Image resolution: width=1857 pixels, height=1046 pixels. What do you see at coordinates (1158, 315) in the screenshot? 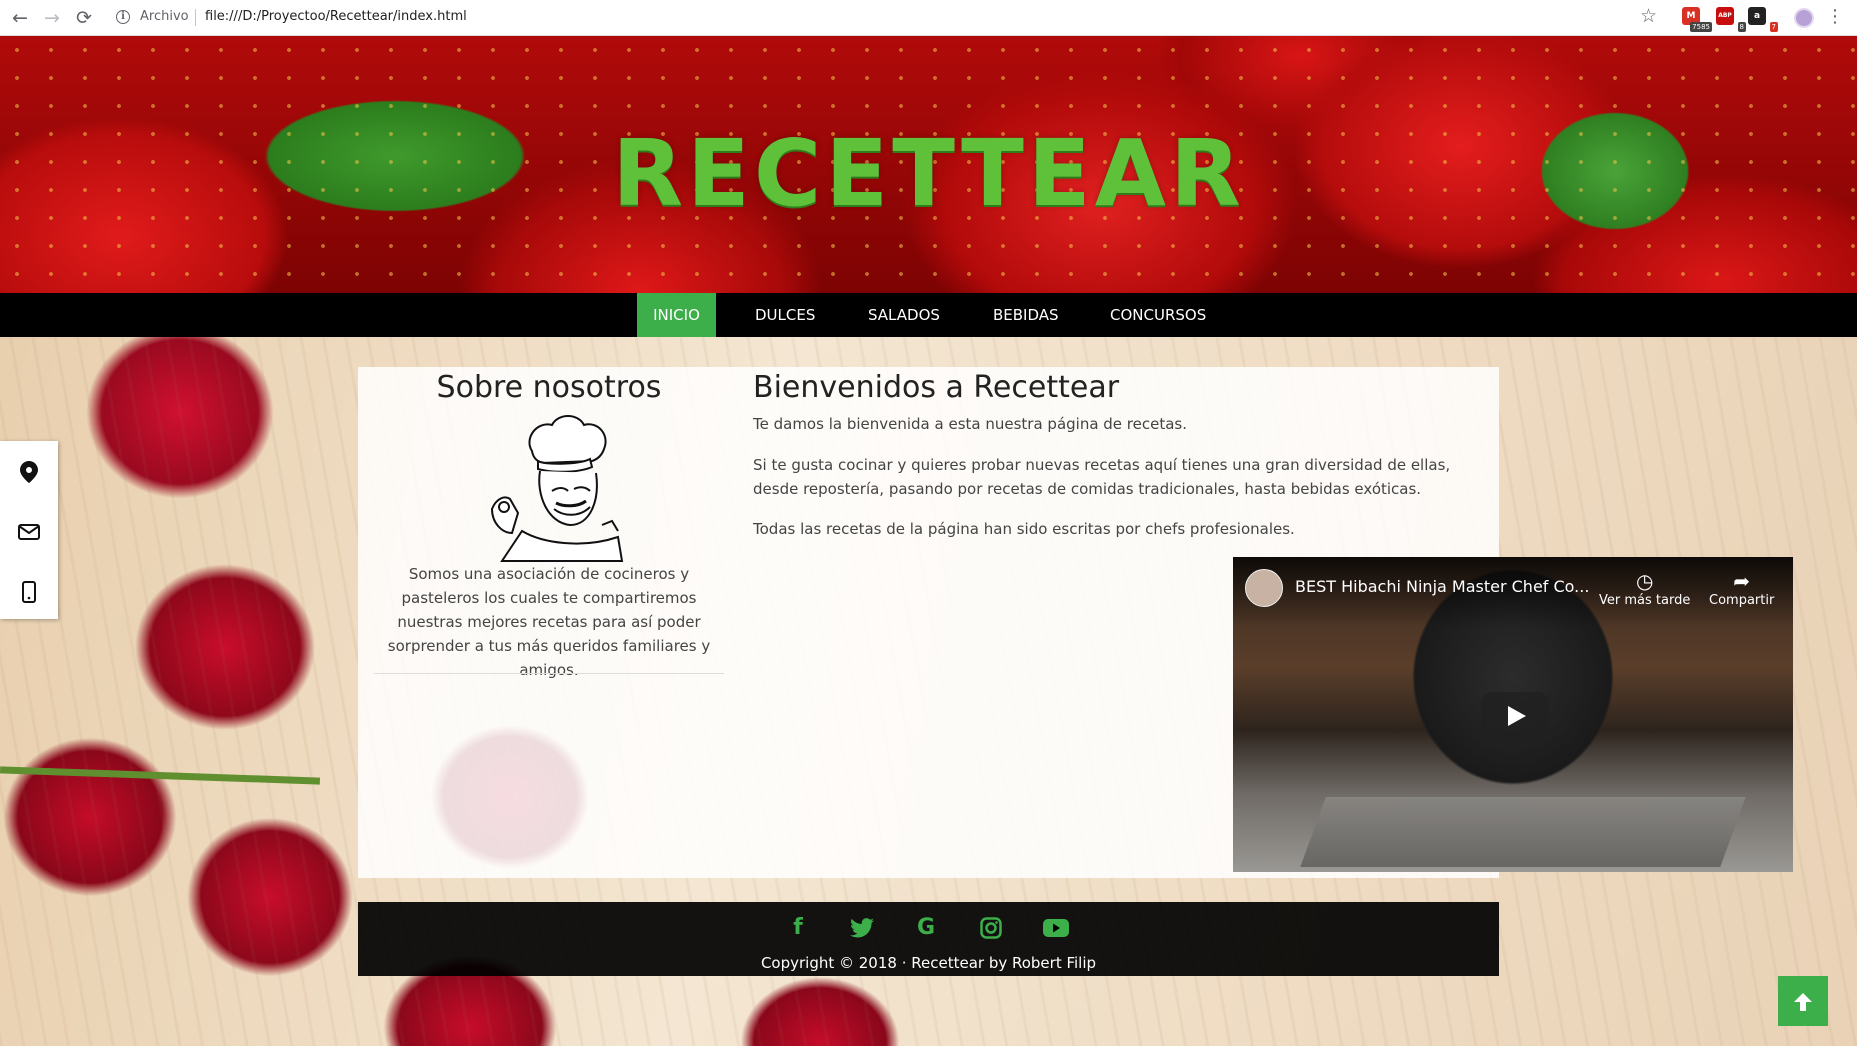
I see `nav-item-concursos: CONCURSOS` at bounding box center [1158, 315].